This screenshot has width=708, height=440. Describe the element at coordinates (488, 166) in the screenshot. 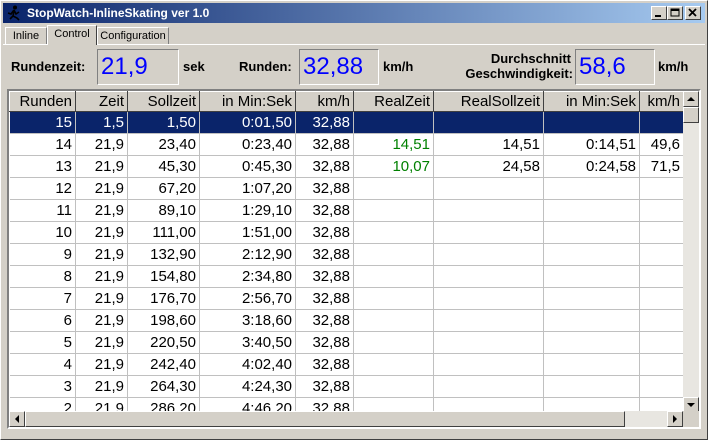

I see `table-cell: 24,58` at that location.